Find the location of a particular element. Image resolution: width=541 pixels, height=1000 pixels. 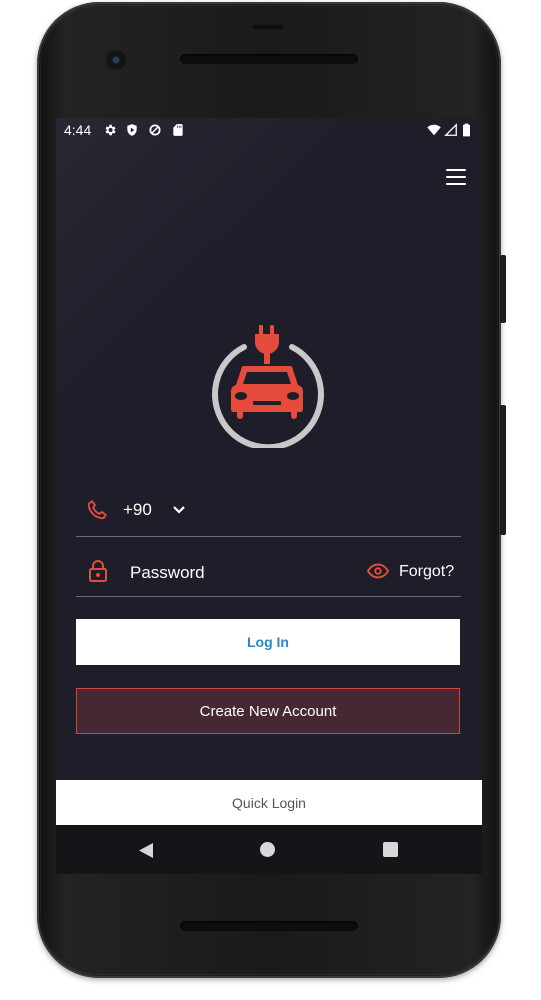

top-speaker is located at coordinates (269, 59).